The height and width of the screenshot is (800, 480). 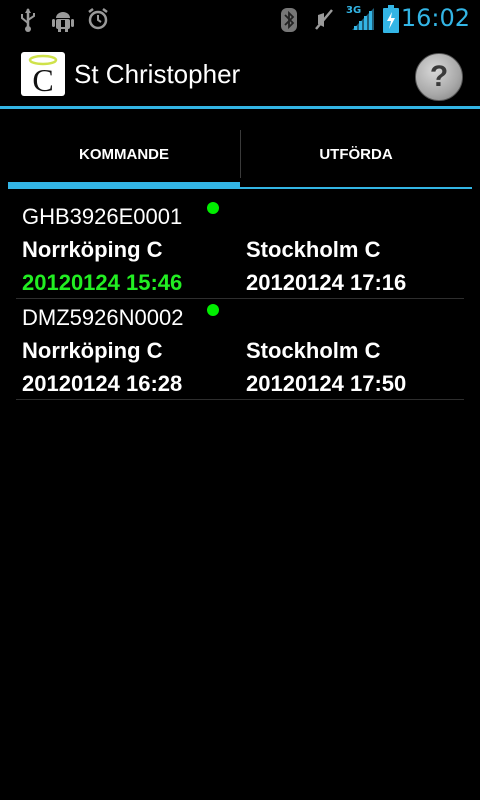 I want to click on mute-icon, so click(x=324, y=19).